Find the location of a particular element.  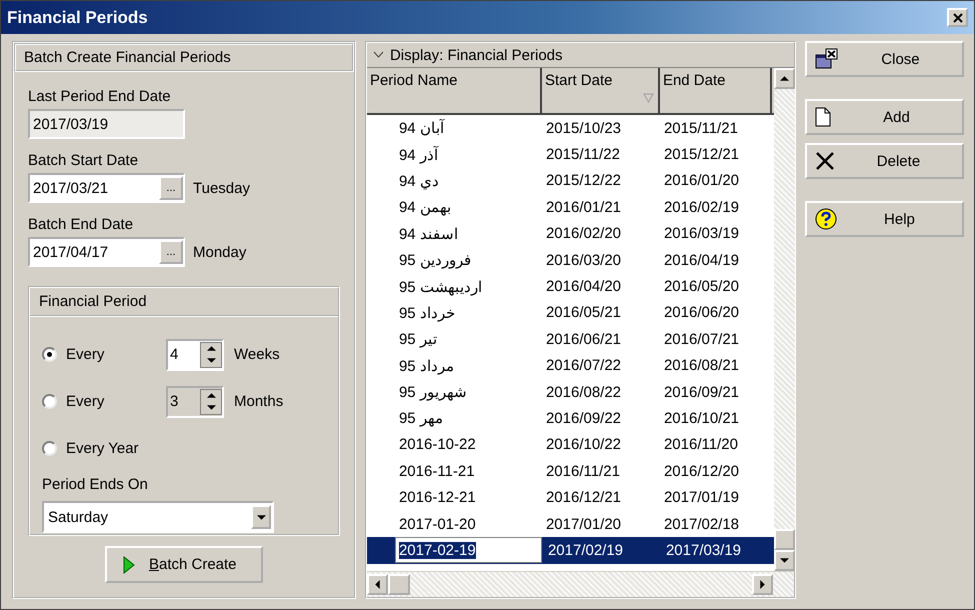

table-cell-text: 2016/10/21 is located at coordinates (701, 418).